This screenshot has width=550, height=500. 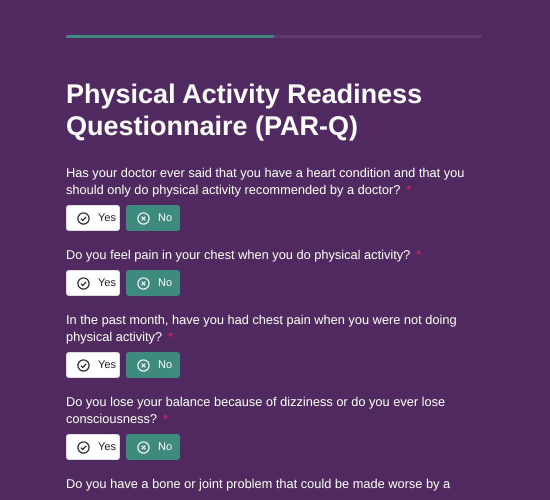 I want to click on question-text: Do you lose your balance because of dizziness or do you ever lose consciousness? *, so click(x=256, y=410).